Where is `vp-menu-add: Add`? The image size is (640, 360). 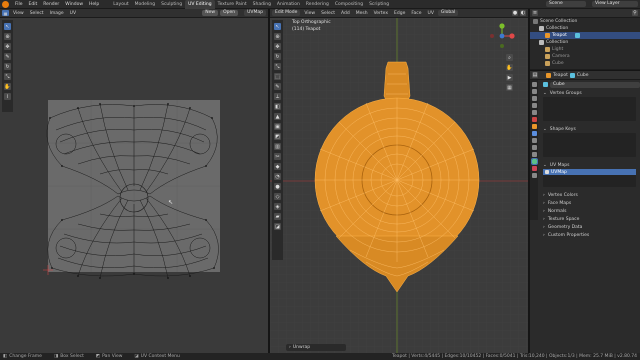 vp-menu-add: Add is located at coordinates (345, 13).